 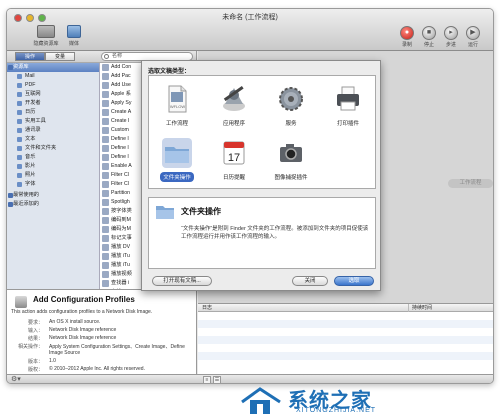 I want to click on category-label: PDF, so click(x=30, y=85).